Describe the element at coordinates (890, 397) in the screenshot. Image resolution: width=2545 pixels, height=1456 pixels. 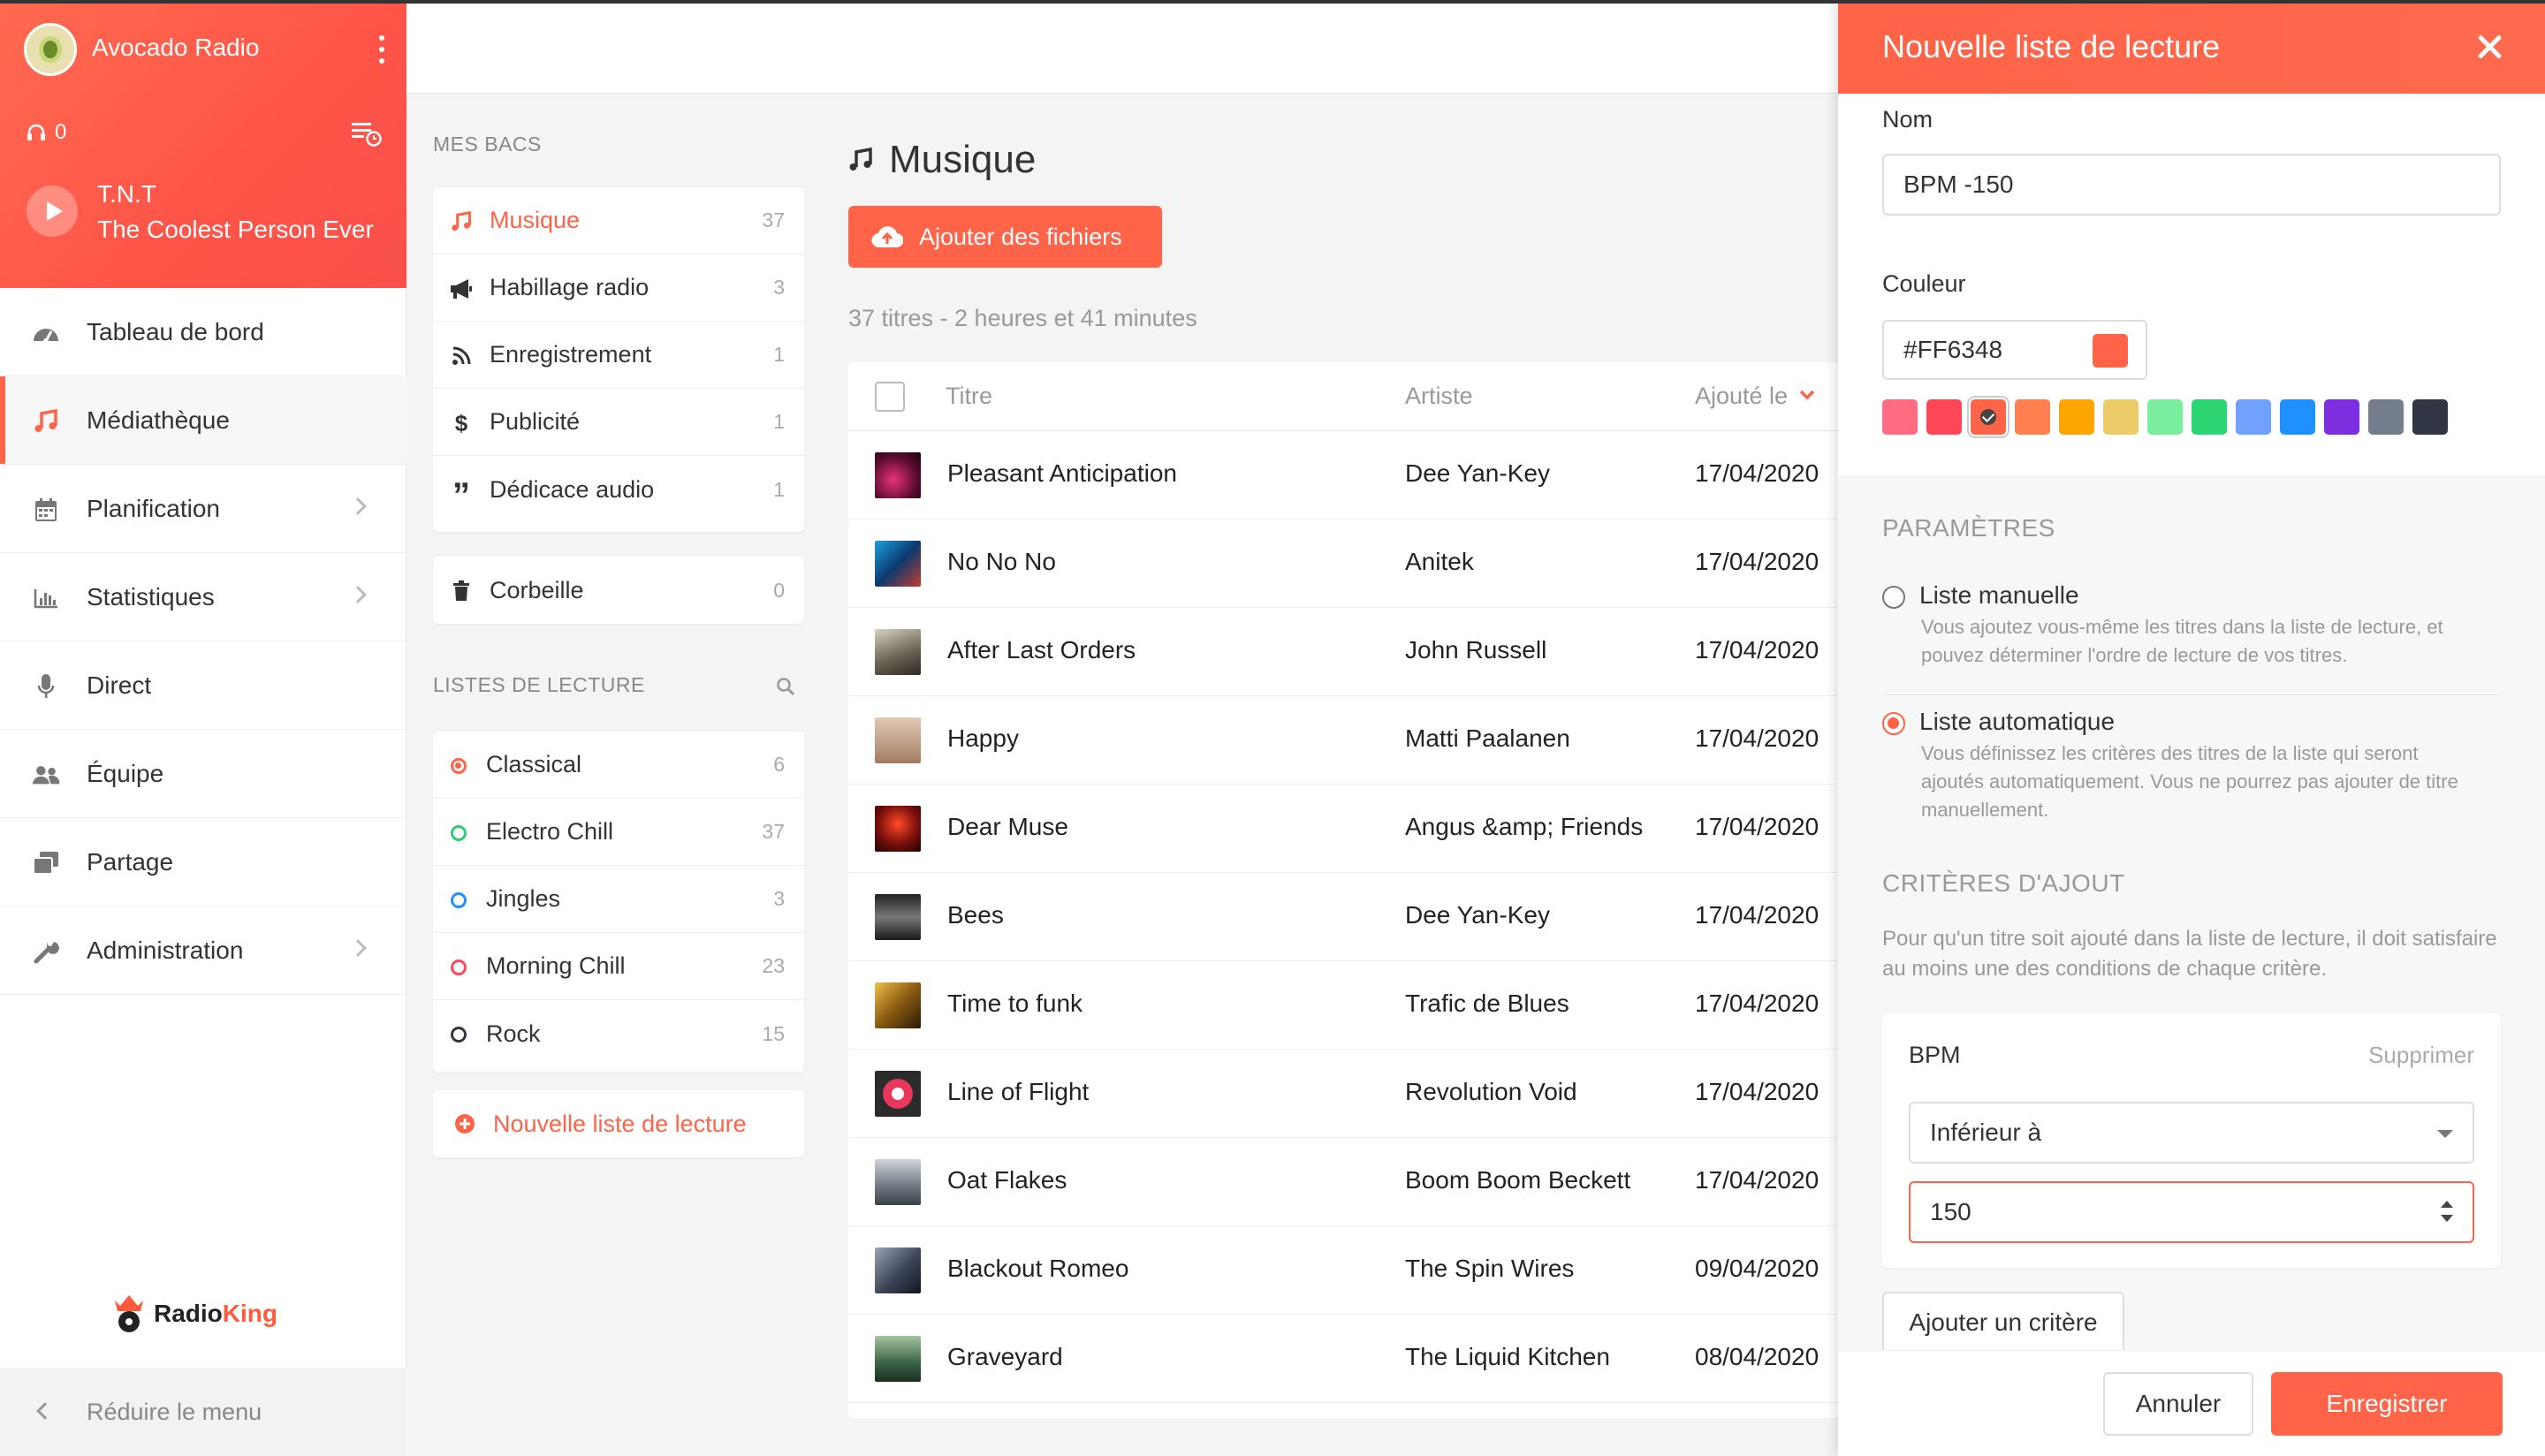
I see `select-all-checkbox` at that location.